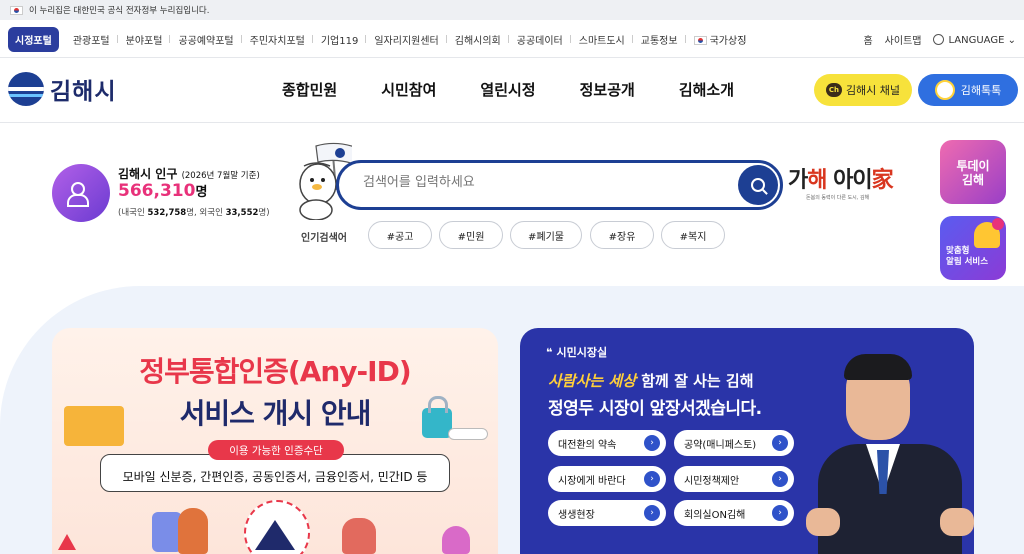  I want to click on any-id-title: 정부통합인증(Any-ID), so click(275, 371).